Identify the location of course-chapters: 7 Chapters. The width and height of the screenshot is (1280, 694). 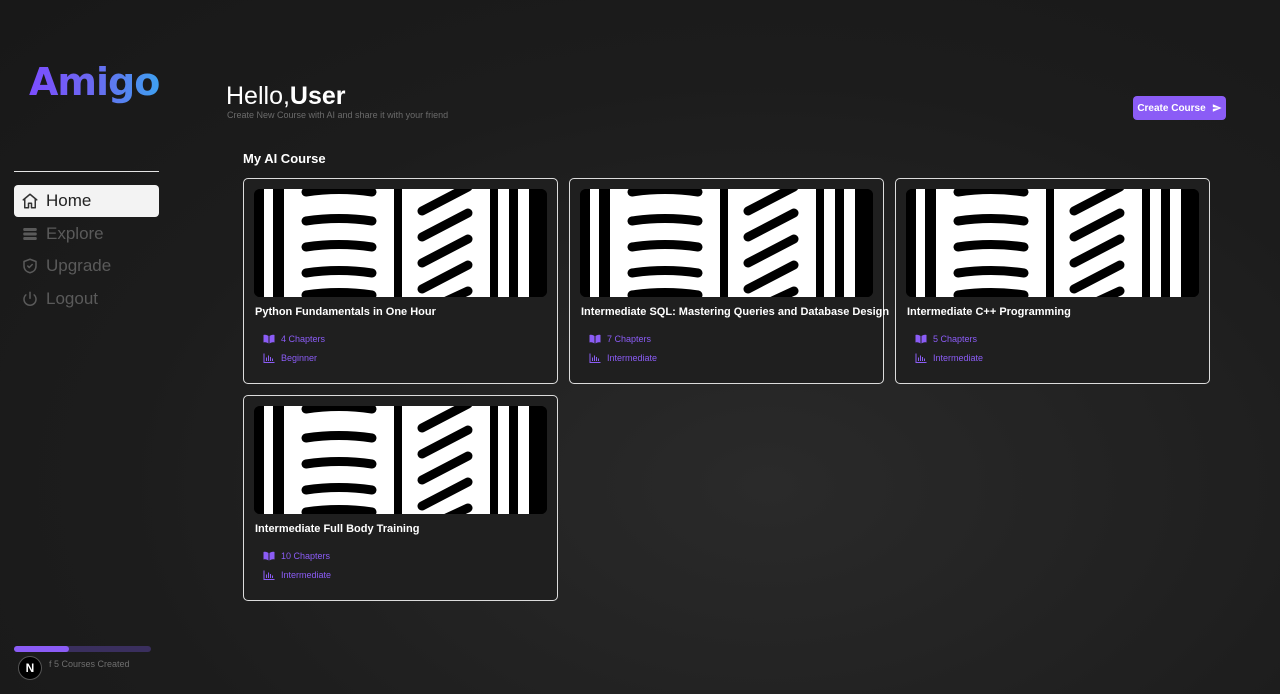
(620, 339).